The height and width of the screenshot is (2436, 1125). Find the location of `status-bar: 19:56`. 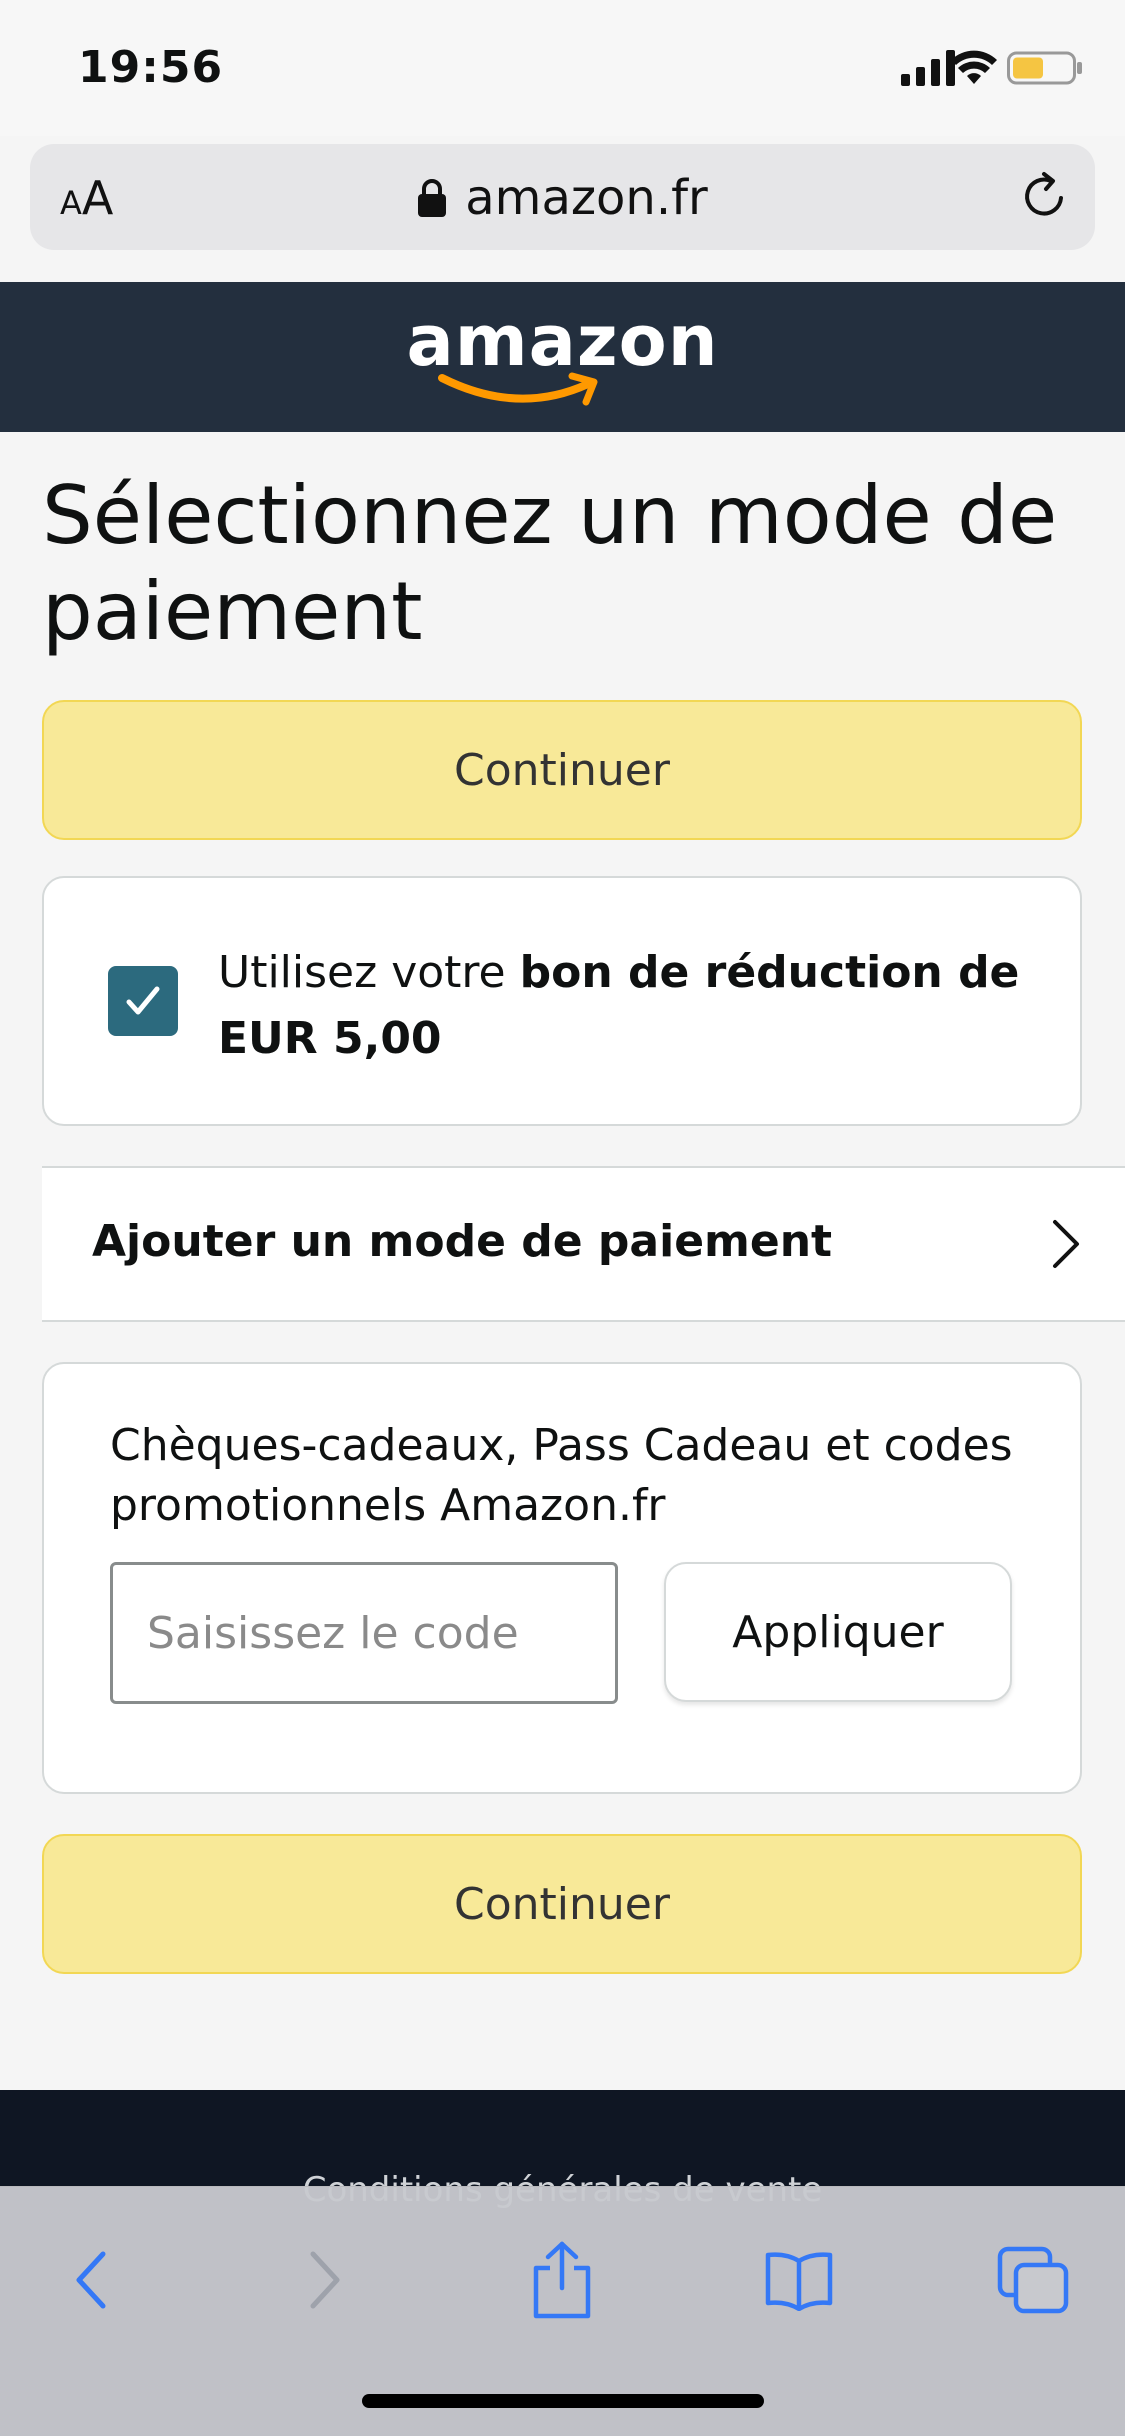

status-bar: 19:56 is located at coordinates (562, 68).